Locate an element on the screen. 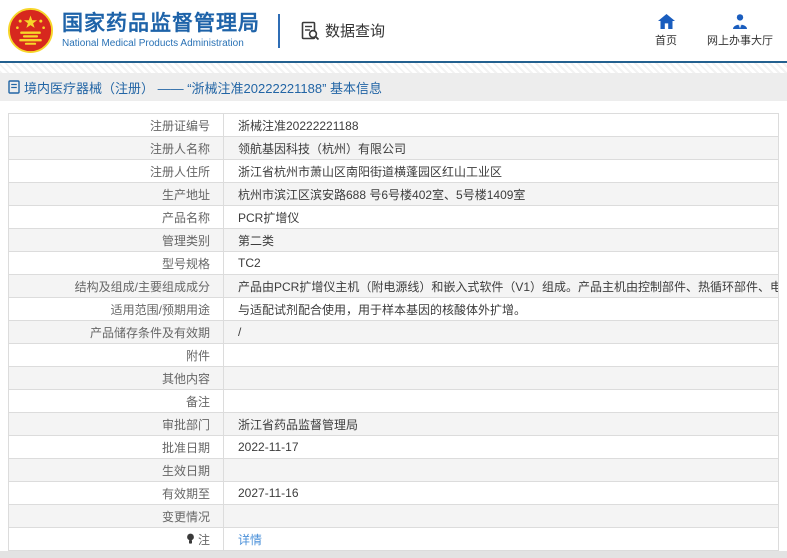 The image size is (787, 558). row-label-text: 结构及组成/主要组成成分 is located at coordinates (142, 286).